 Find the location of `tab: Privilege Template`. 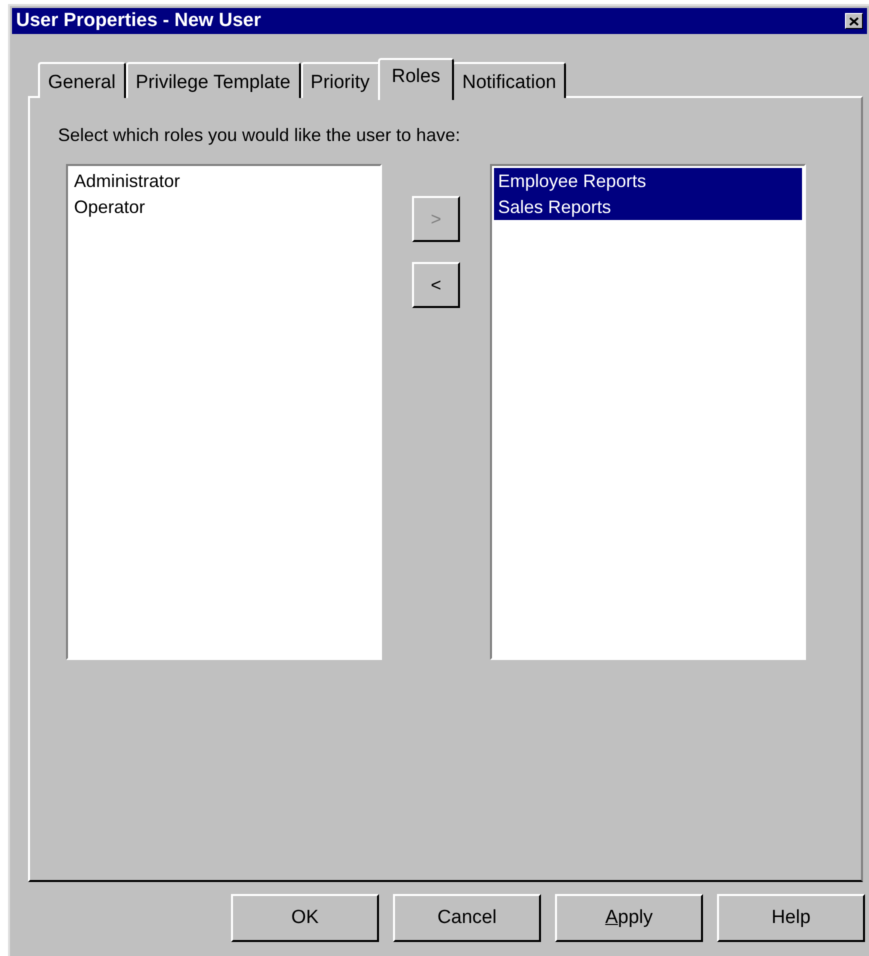

tab: Privilege Template is located at coordinates (213, 80).